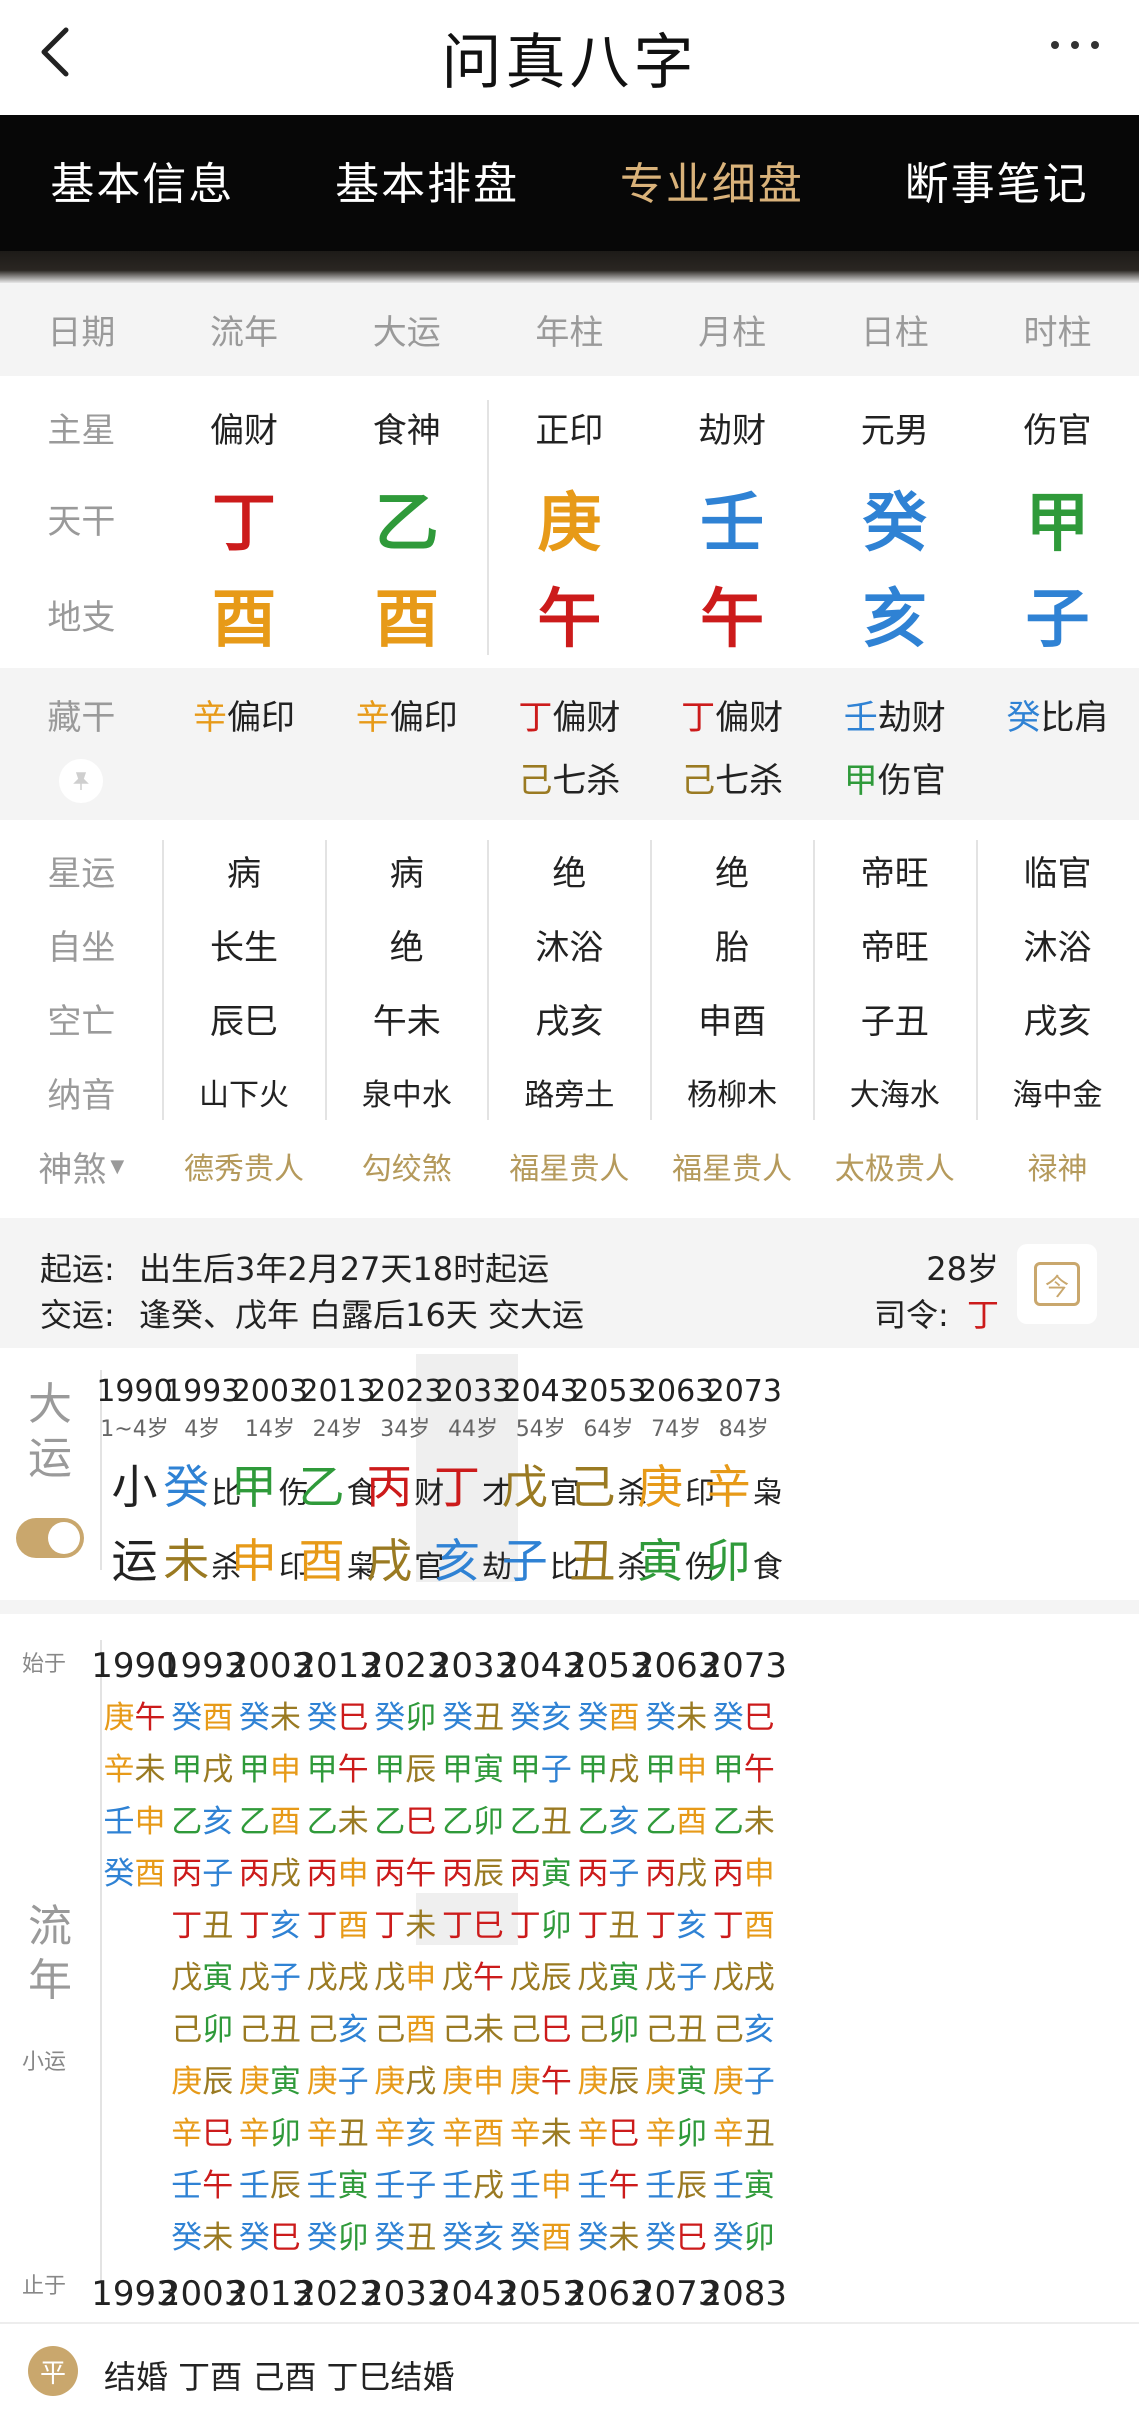 The width and height of the screenshot is (1139, 2421). Describe the element at coordinates (372, 718) in the screenshot. I see `canggan-stem: 辛` at that location.